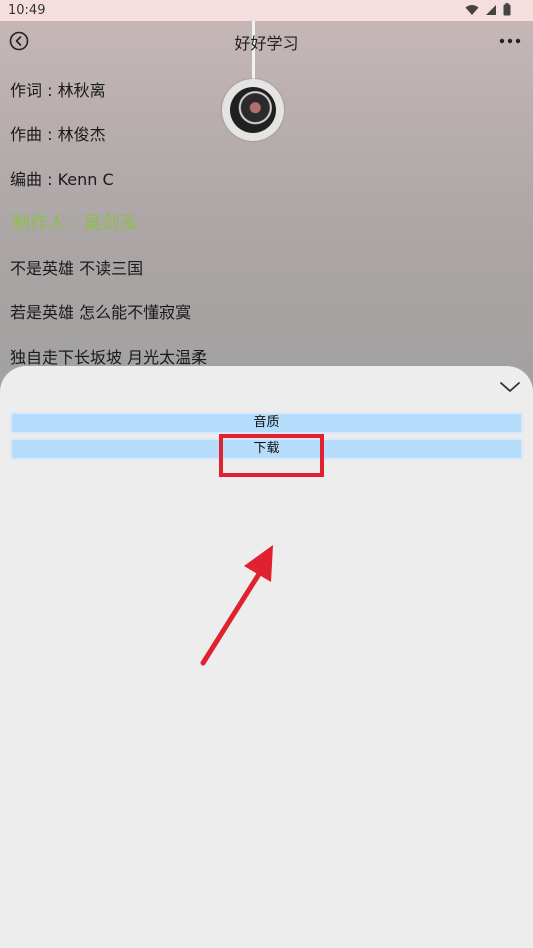 The height and width of the screenshot is (948, 533). I want to click on wifi-icon, so click(472, 9).